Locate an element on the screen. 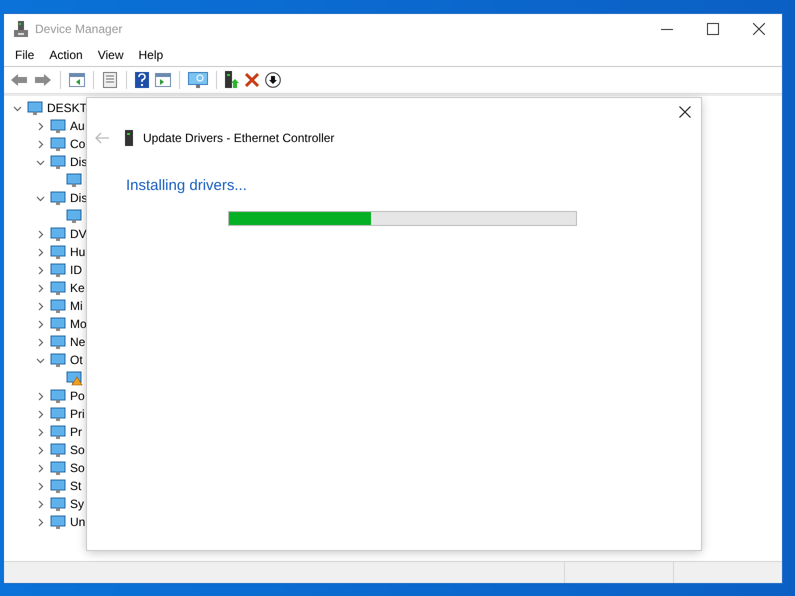 This screenshot has width=795, height=596. tree-item: Au is located at coordinates (77, 126).